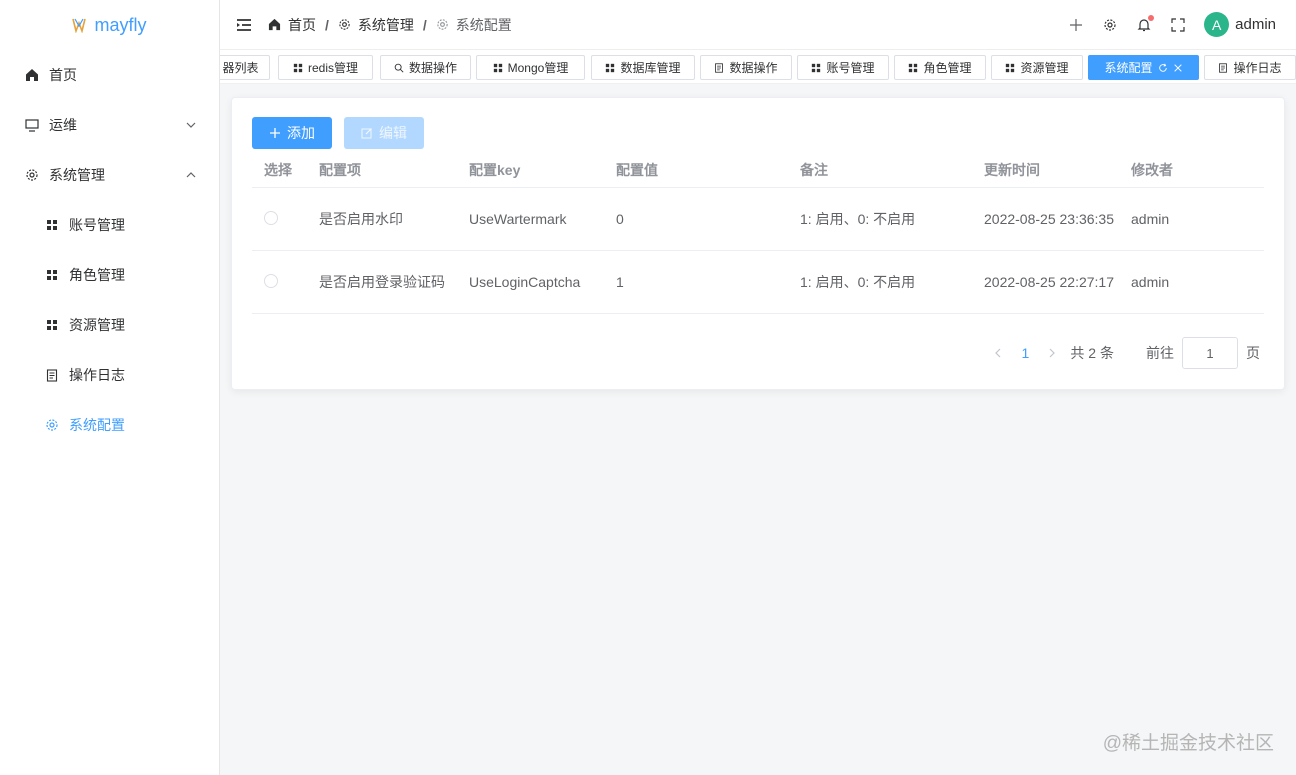  I want to click on tag-label: redis管理, so click(332, 68).